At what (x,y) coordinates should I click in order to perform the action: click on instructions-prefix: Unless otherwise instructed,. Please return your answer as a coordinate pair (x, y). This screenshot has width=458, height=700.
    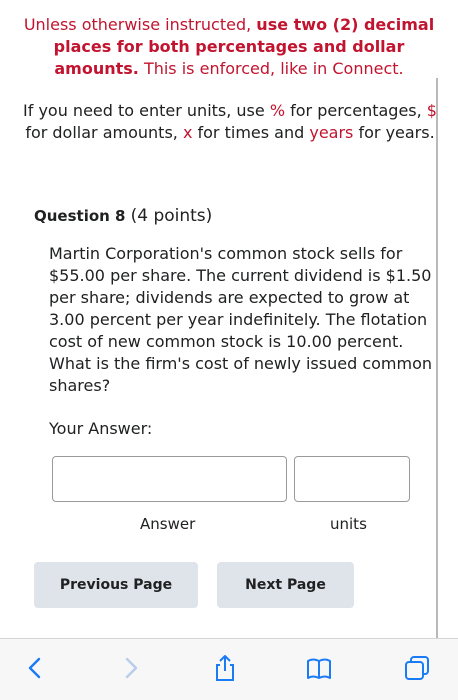
    Looking at the image, I should click on (140, 24).